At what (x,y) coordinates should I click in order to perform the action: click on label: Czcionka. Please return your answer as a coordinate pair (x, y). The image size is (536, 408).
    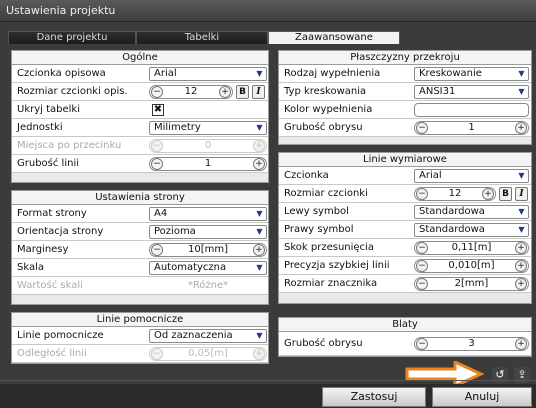
    Looking at the image, I should click on (306, 175).